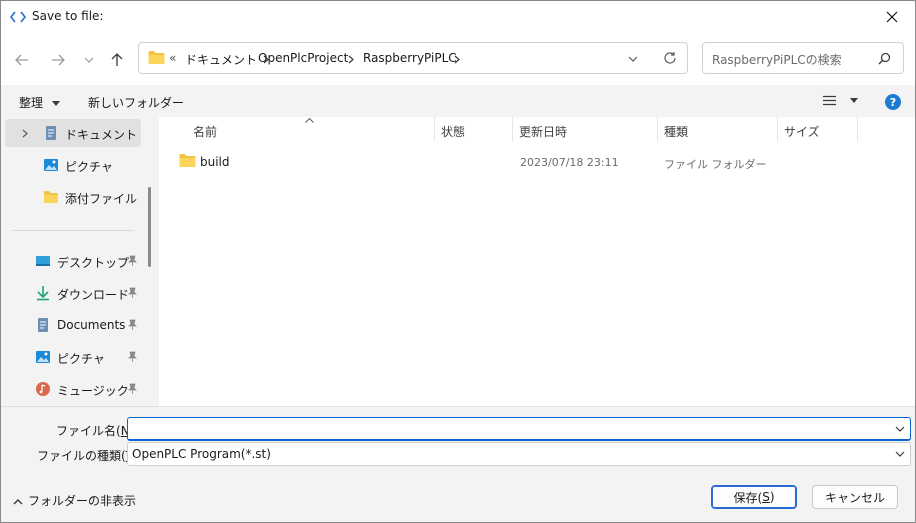 The height and width of the screenshot is (523, 916). Describe the element at coordinates (221, 59) in the screenshot. I see `address-segment-documents: ドキュメント` at that location.